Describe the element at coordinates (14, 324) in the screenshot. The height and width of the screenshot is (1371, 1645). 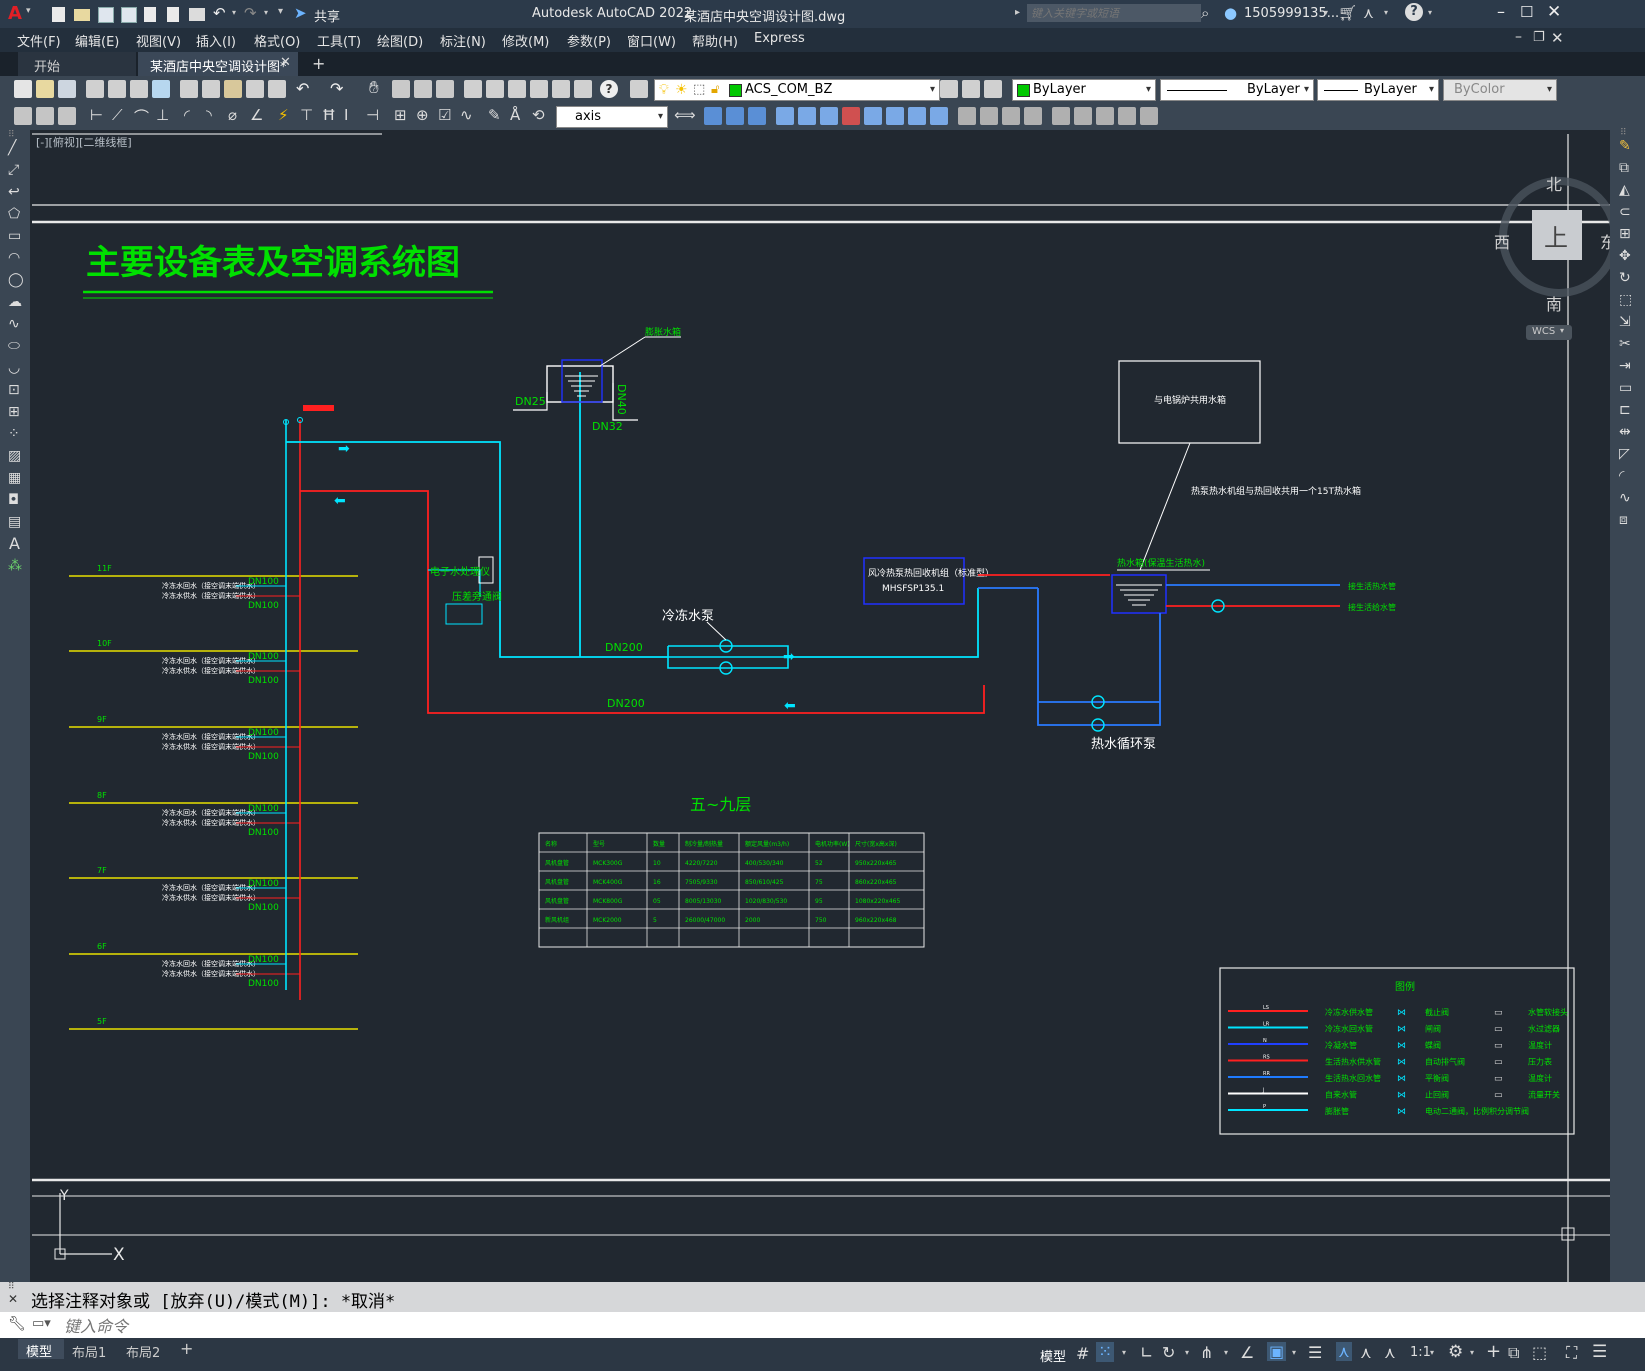
I see `spline-icon: ∿` at that location.